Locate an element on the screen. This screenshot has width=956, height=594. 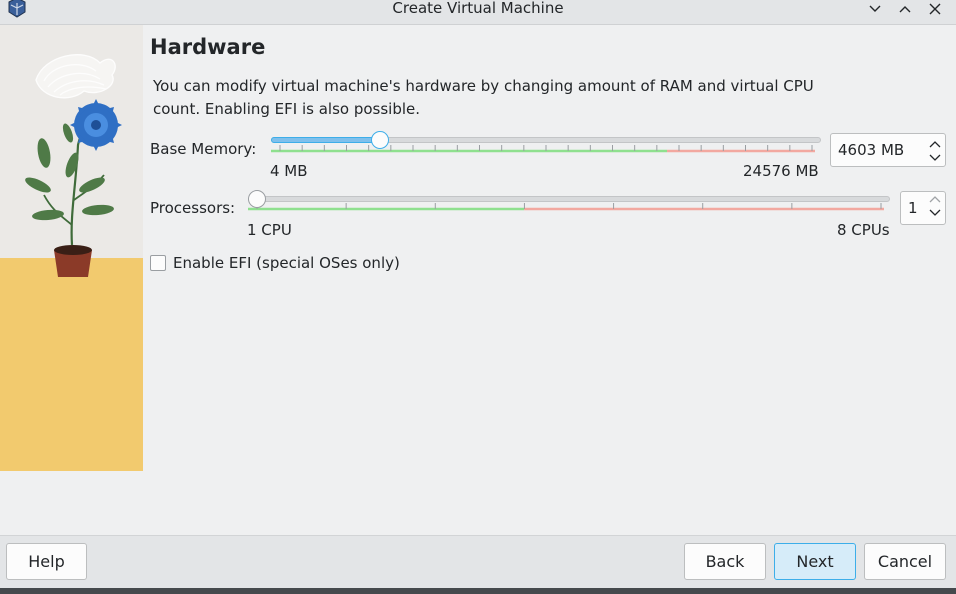
close-button is located at coordinates (935, 9).